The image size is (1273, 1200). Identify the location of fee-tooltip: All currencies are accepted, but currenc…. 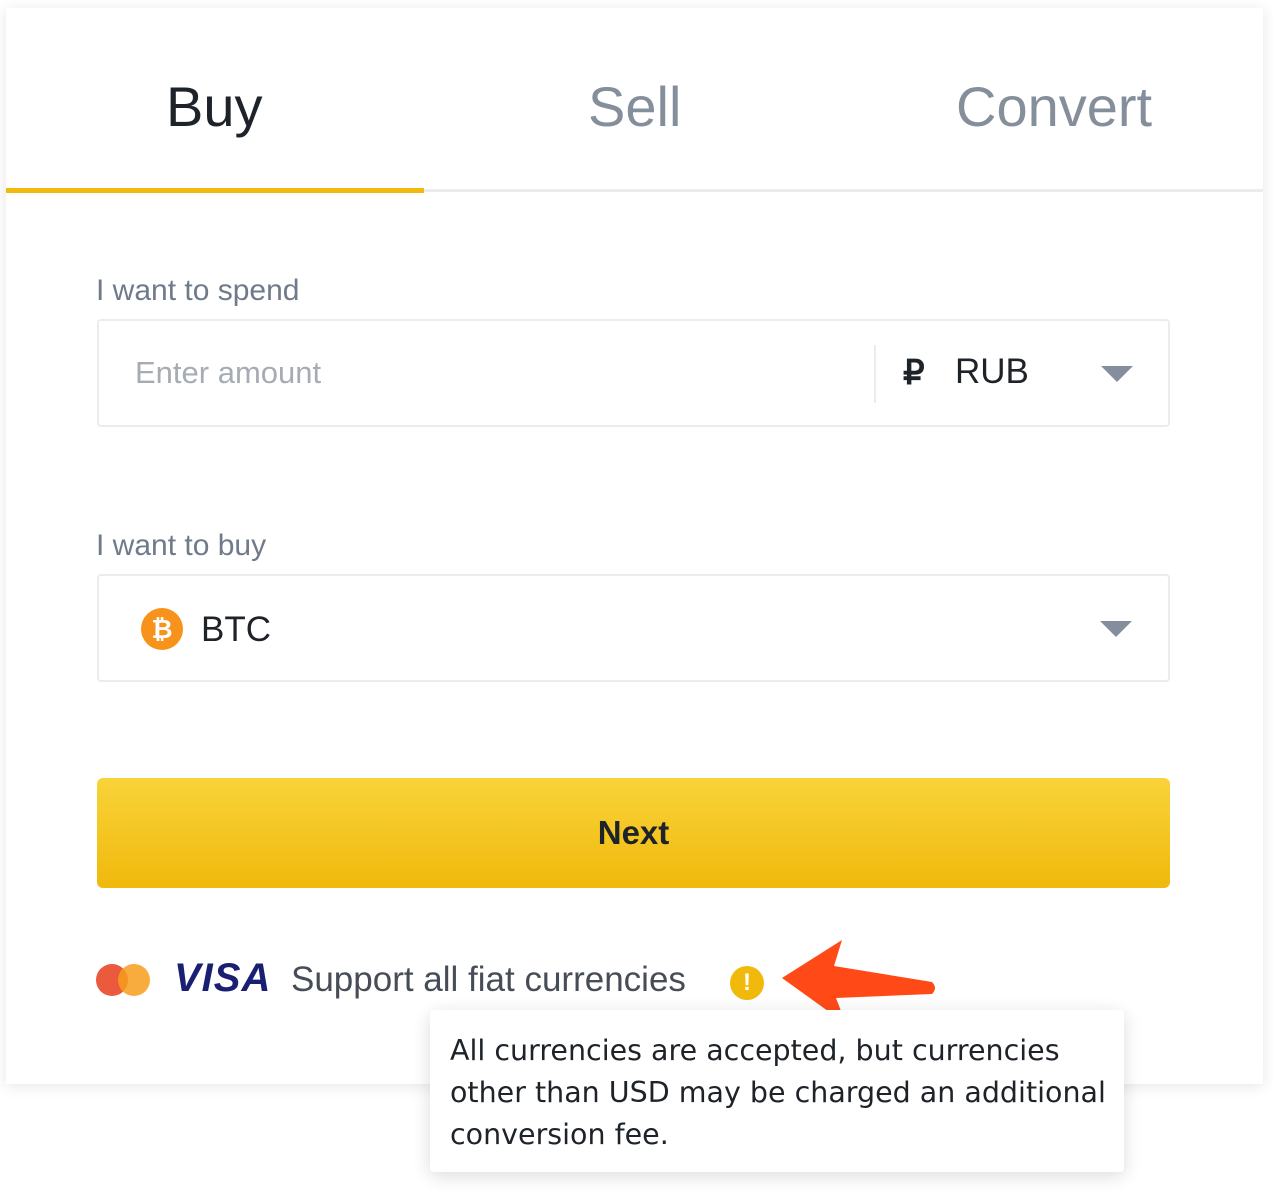
(777, 1091).